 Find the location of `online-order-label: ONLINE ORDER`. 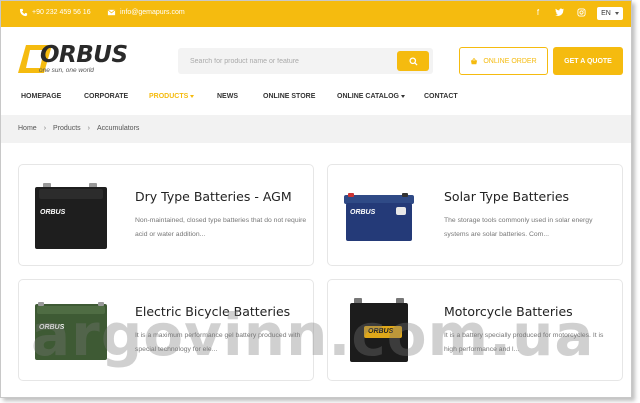

online-order-label: ONLINE ORDER is located at coordinates (510, 61).